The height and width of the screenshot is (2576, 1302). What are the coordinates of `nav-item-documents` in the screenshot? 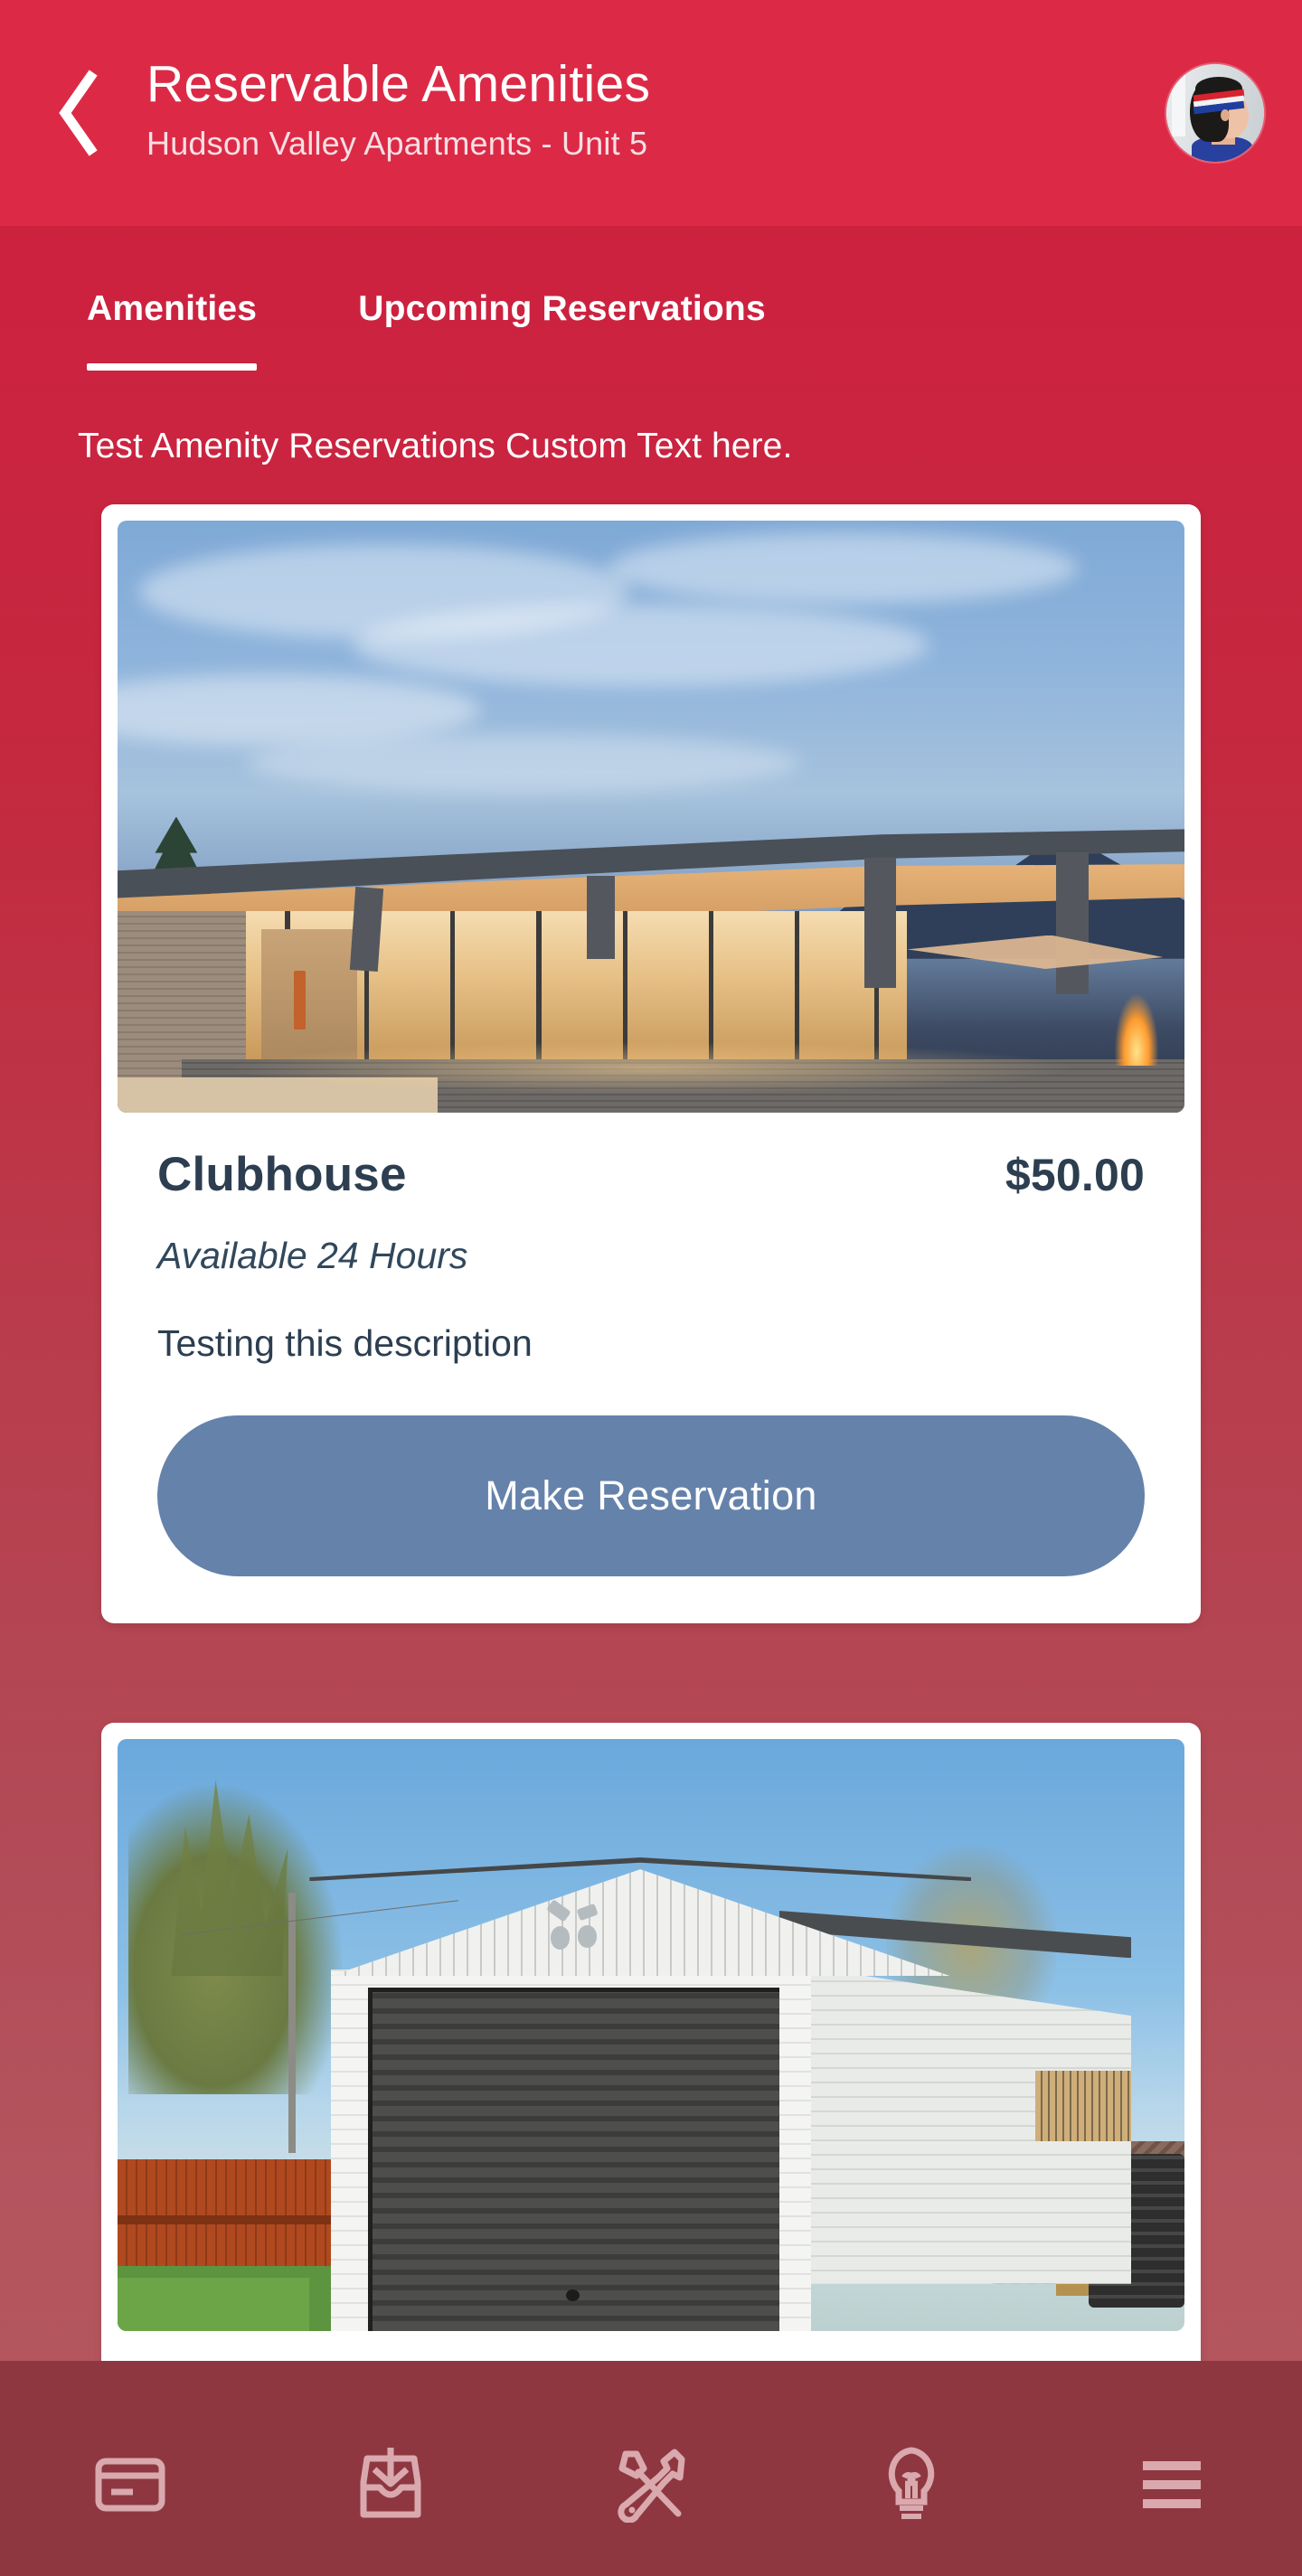 It's located at (391, 2468).